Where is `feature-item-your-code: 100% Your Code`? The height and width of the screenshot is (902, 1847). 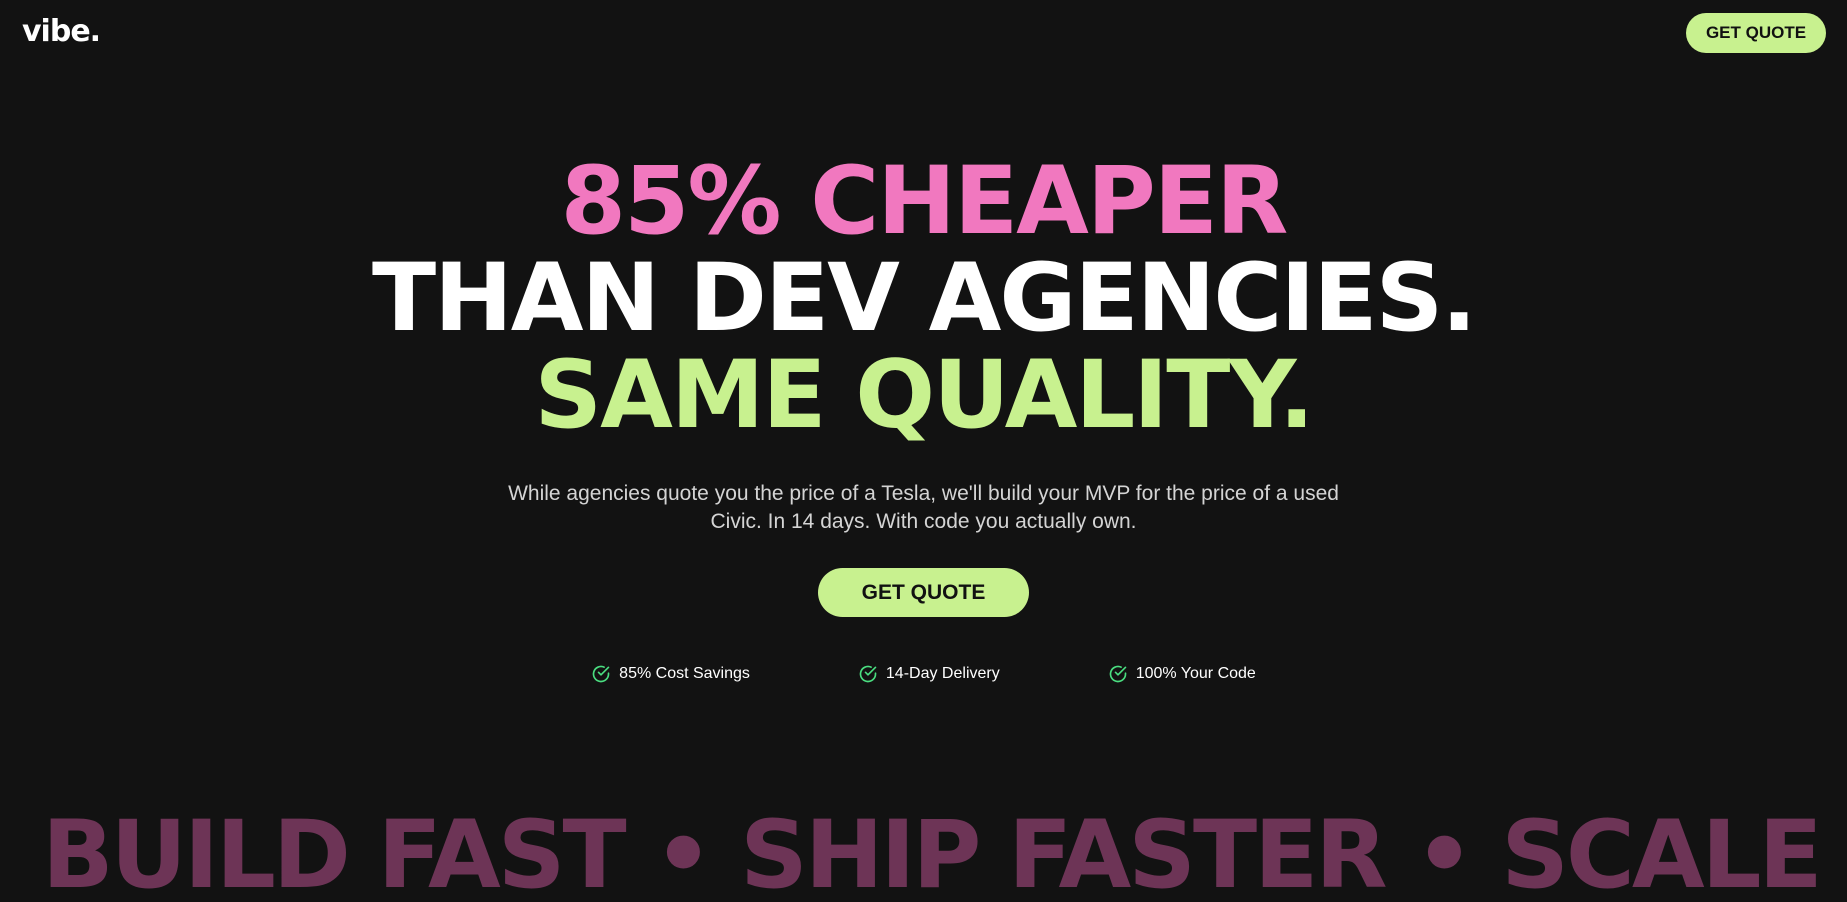
feature-item-your-code: 100% Your Code is located at coordinates (1182, 674).